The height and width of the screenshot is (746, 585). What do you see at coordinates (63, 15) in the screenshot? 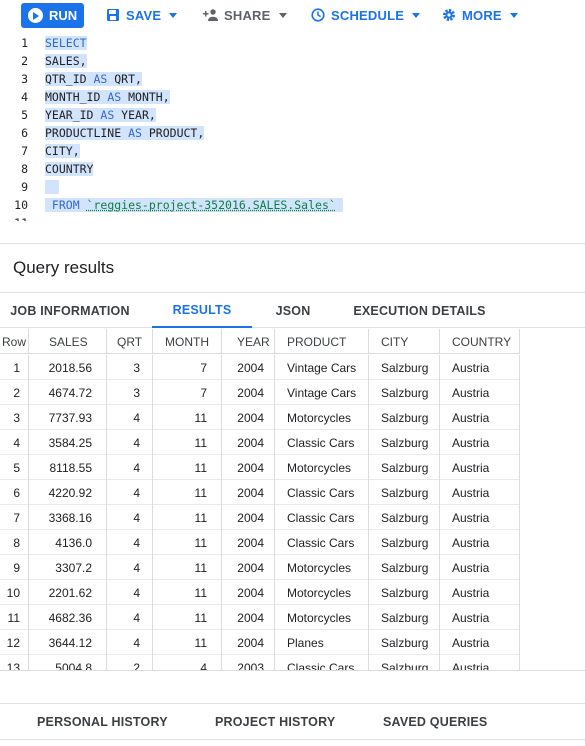
I see `run-label: RUN` at bounding box center [63, 15].